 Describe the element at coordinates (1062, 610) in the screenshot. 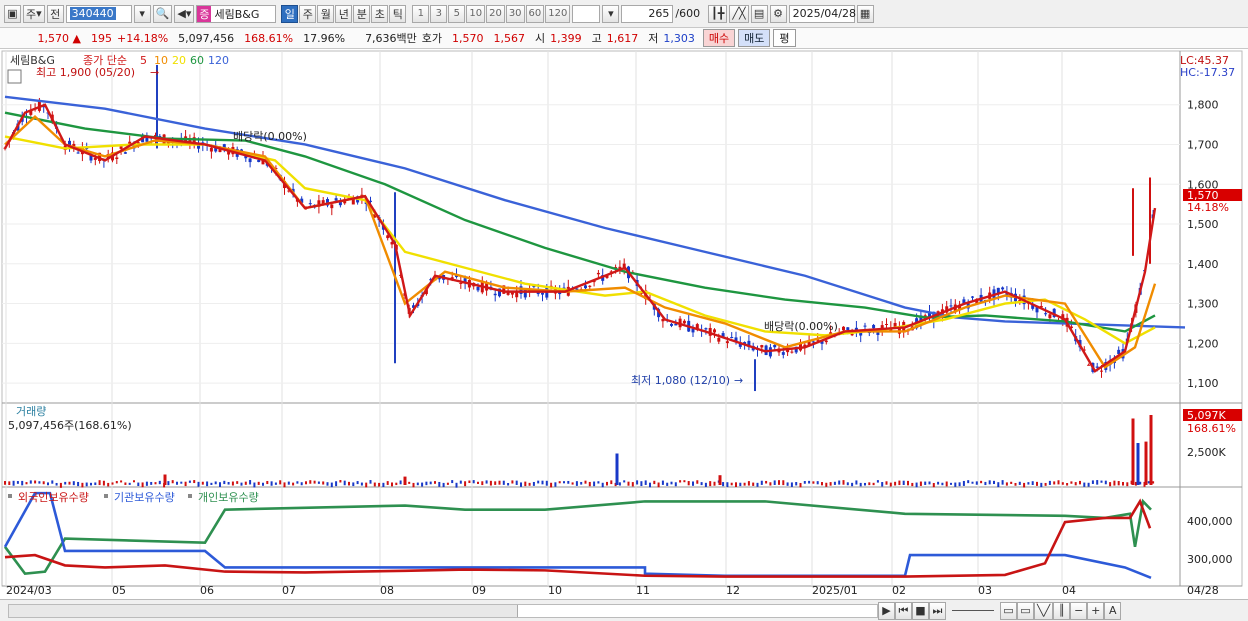

I see `bar-tool-icon: ║` at that location.